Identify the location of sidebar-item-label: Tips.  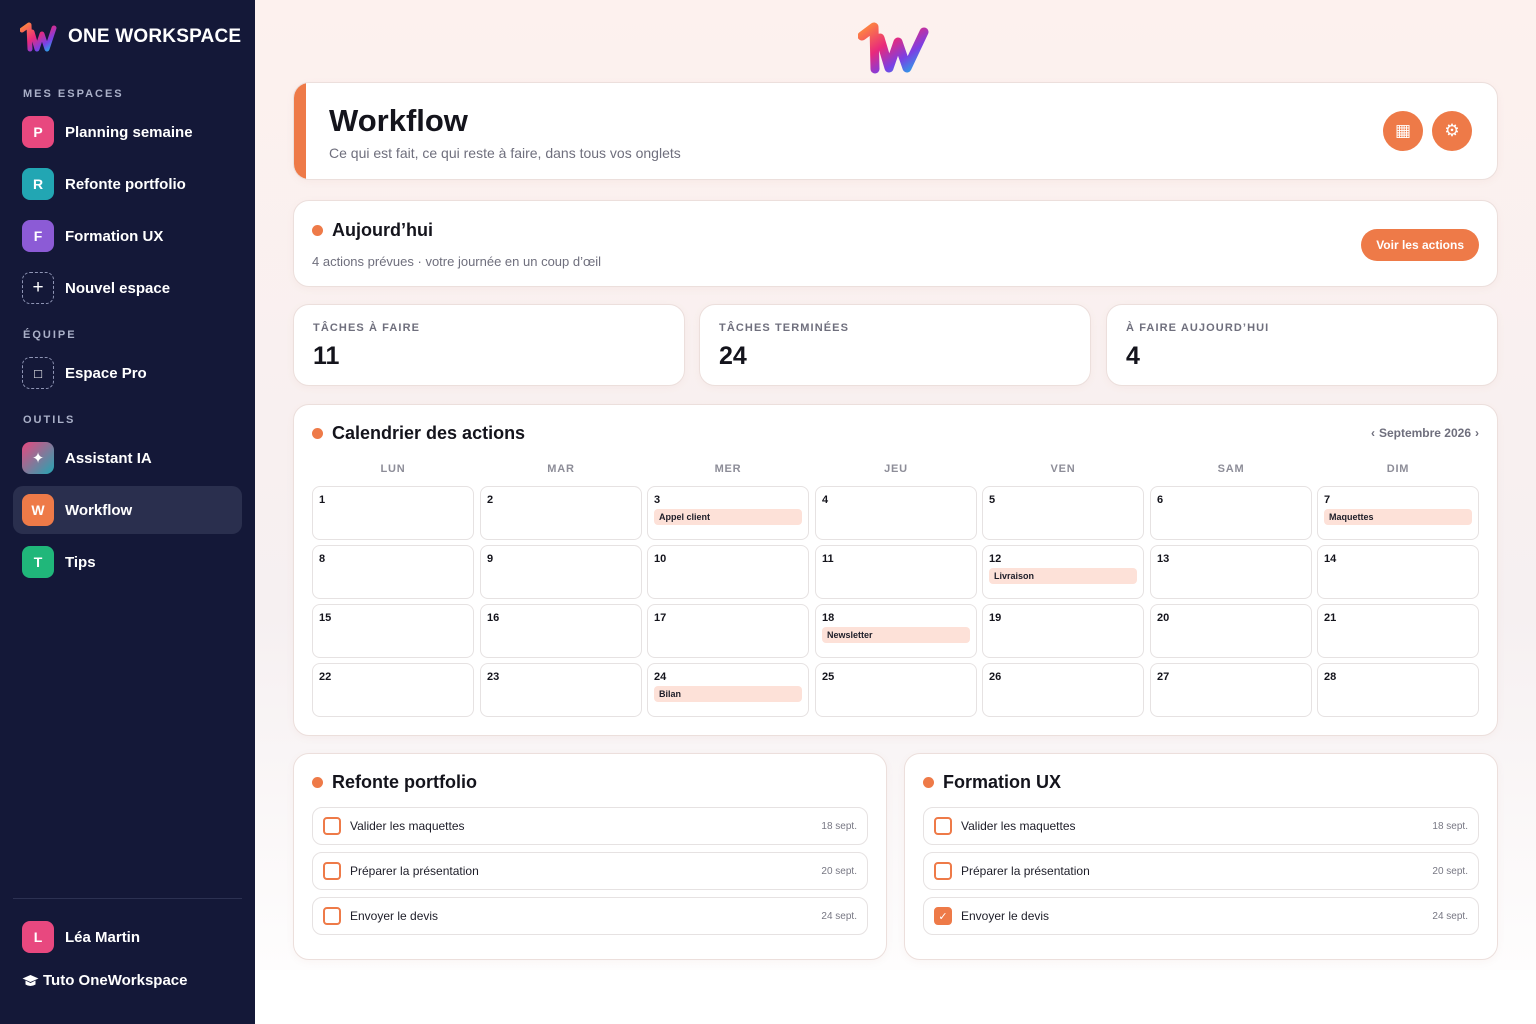
(80, 562).